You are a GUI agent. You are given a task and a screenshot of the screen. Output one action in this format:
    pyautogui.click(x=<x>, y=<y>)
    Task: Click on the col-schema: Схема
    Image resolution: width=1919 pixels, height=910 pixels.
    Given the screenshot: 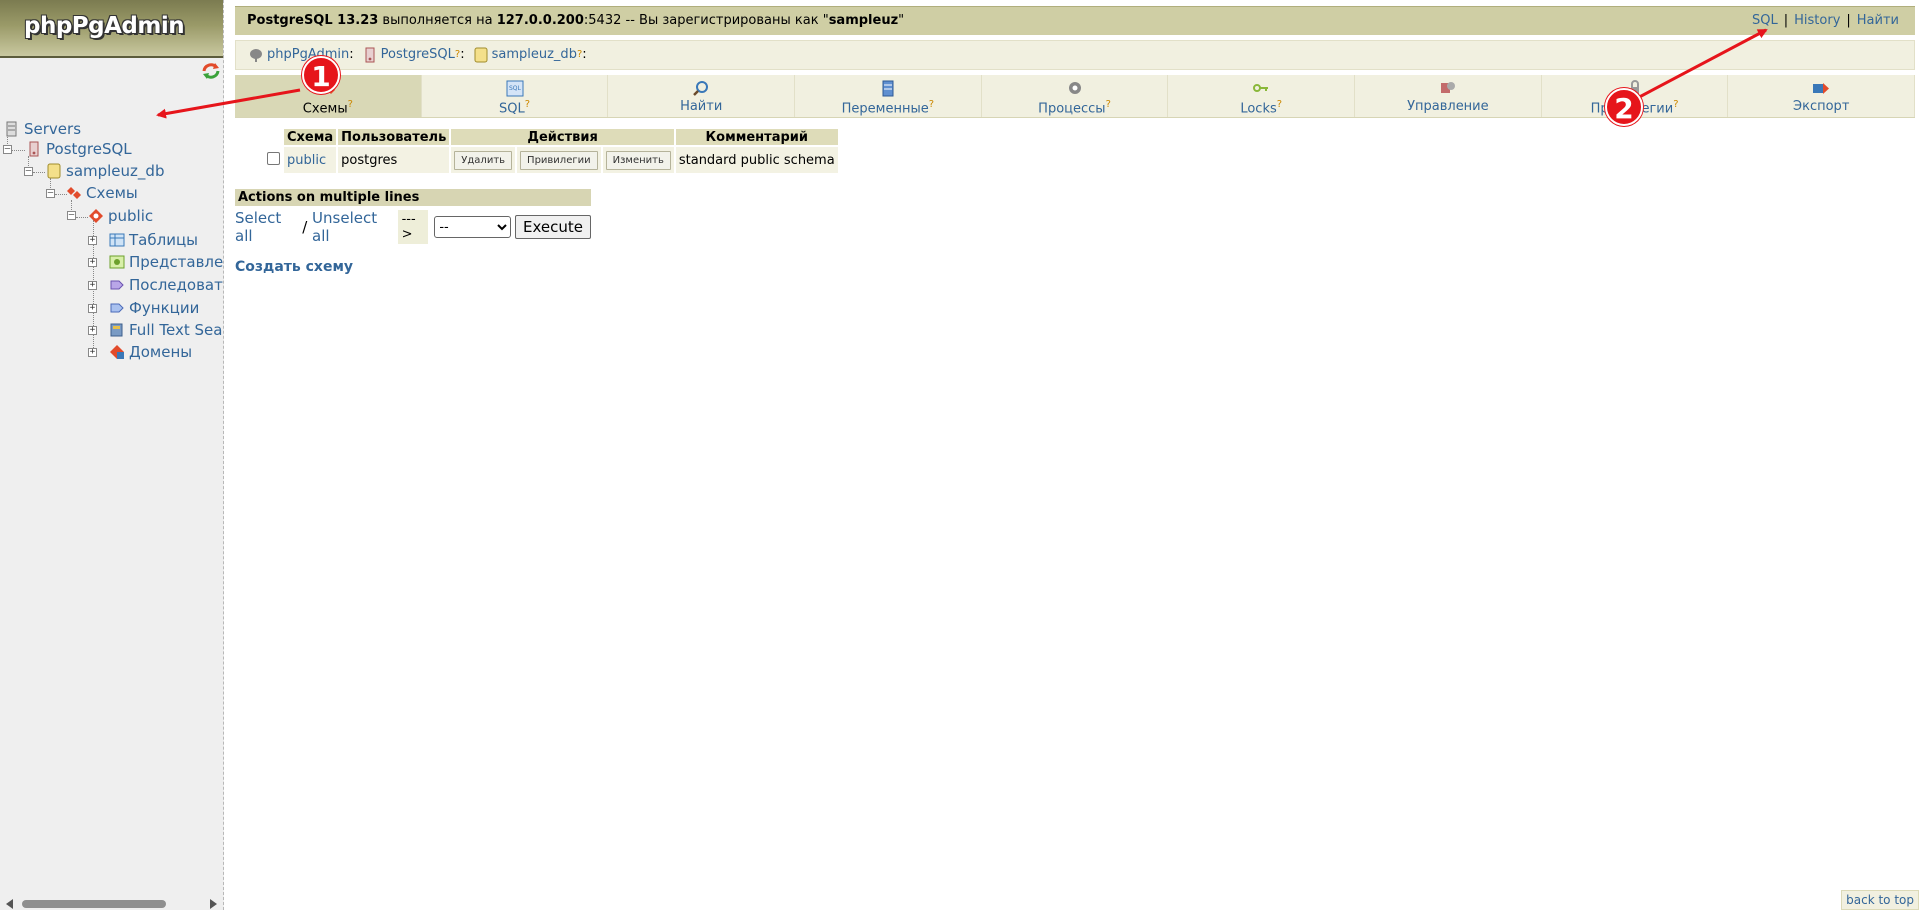 What is the action you would take?
    pyautogui.click(x=310, y=137)
    